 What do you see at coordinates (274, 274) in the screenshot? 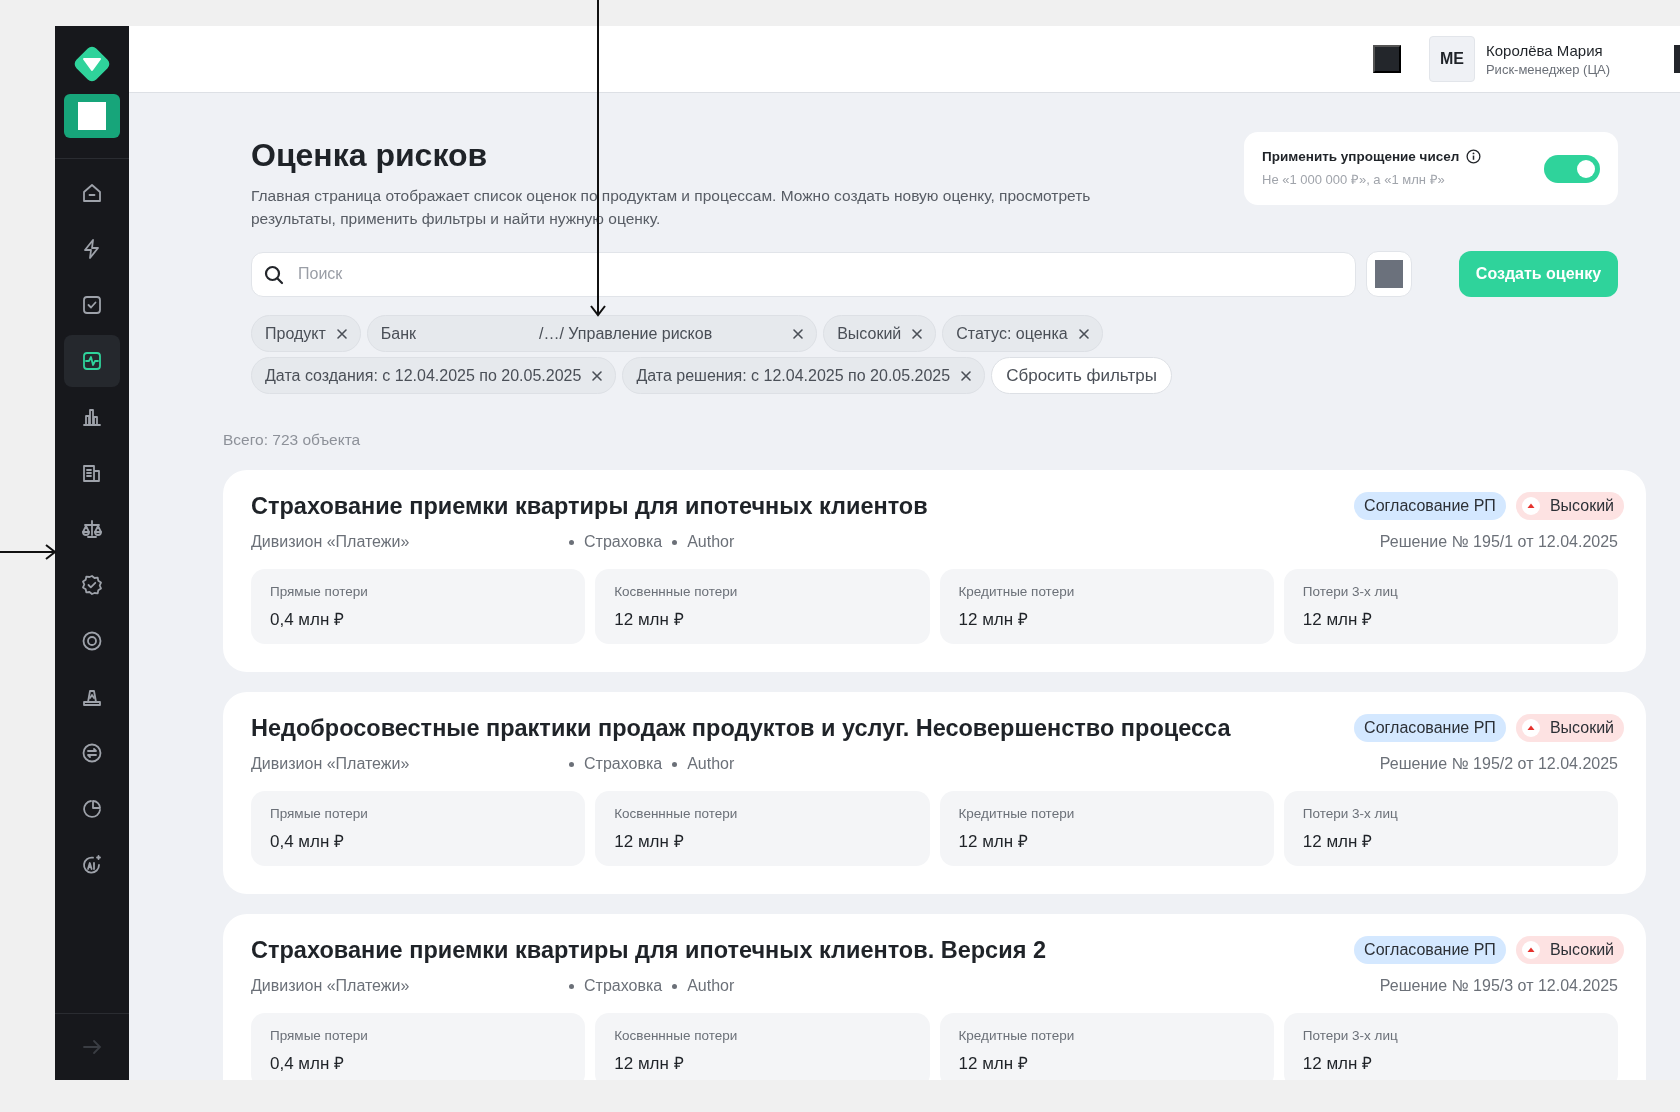
I see `search-icon` at bounding box center [274, 274].